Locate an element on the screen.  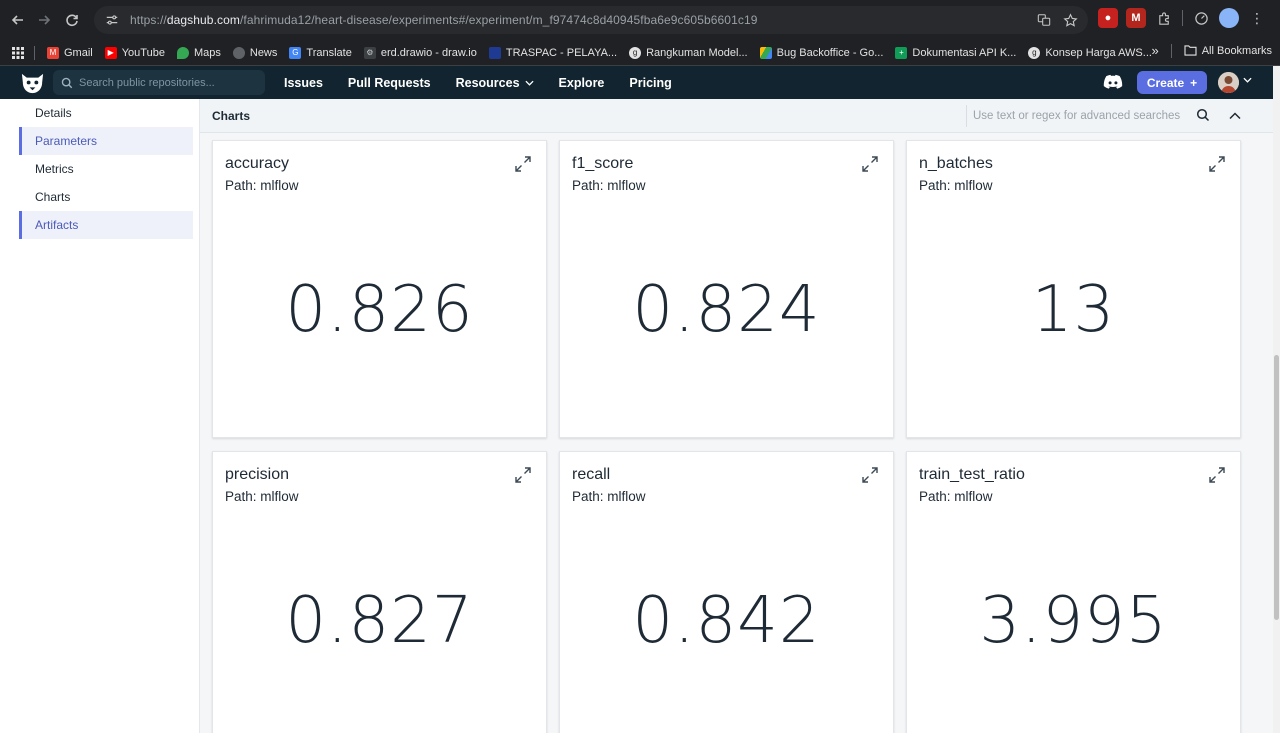
metric-value: 3.995 is located at coordinates (1073, 621).